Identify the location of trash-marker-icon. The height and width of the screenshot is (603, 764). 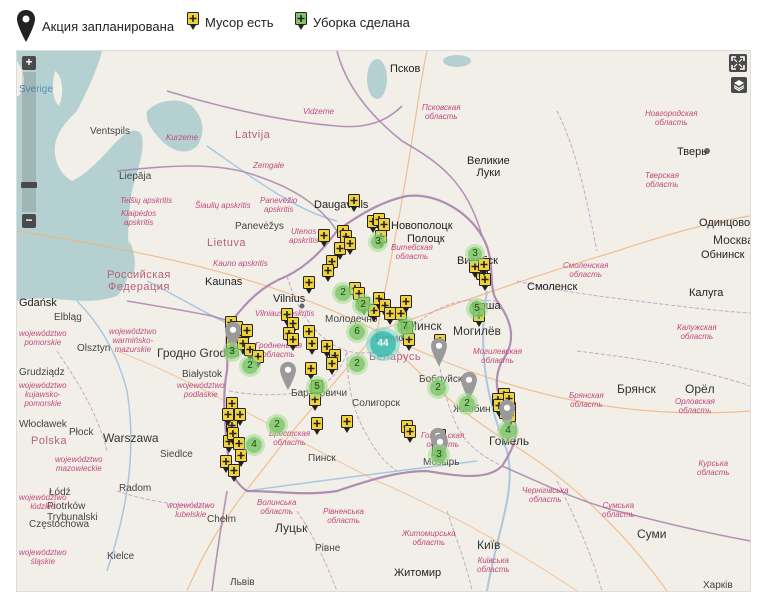
(193, 21).